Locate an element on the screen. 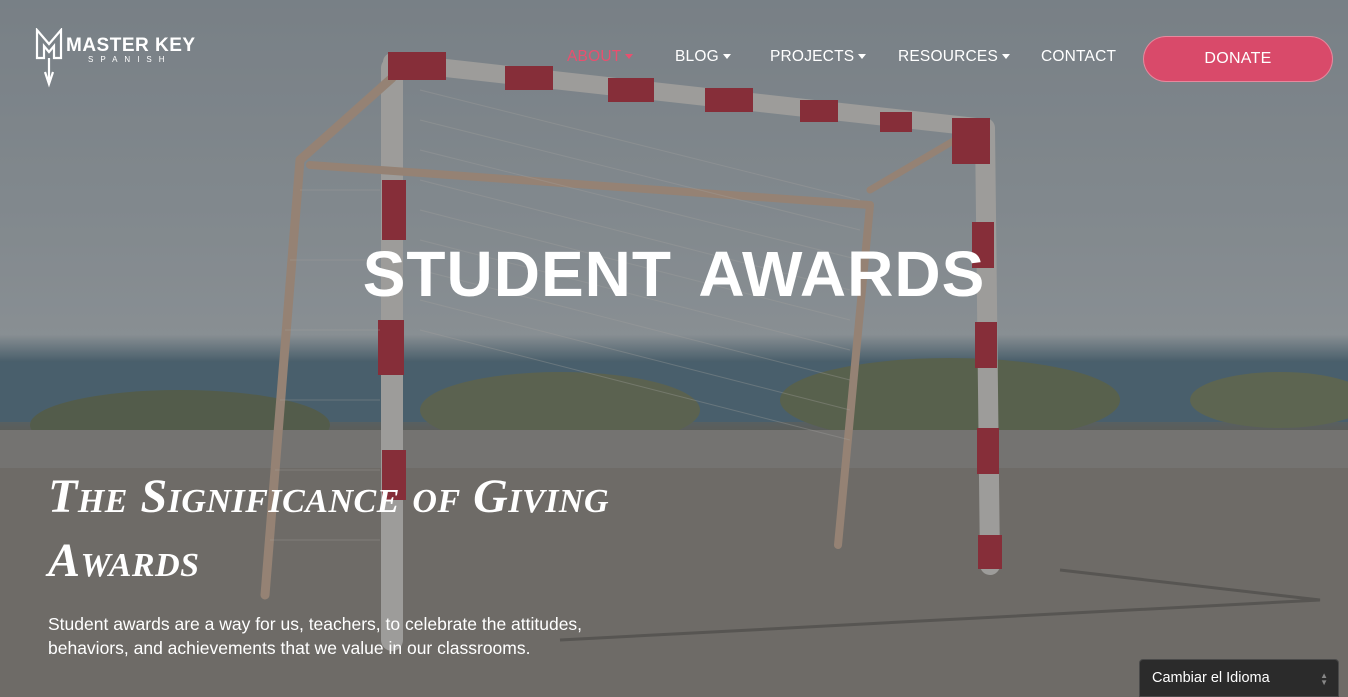 The image size is (1348, 697). nav-label-projects: PROJECTS is located at coordinates (812, 56).